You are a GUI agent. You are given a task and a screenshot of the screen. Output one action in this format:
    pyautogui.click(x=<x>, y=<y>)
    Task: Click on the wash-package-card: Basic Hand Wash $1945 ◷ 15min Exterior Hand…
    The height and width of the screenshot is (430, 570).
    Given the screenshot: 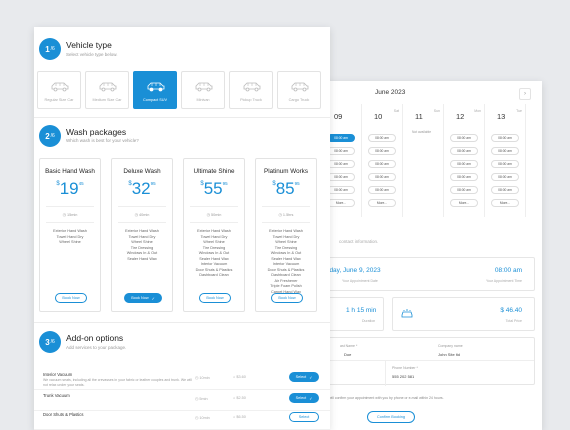 What is the action you would take?
    pyautogui.click(x=70, y=235)
    